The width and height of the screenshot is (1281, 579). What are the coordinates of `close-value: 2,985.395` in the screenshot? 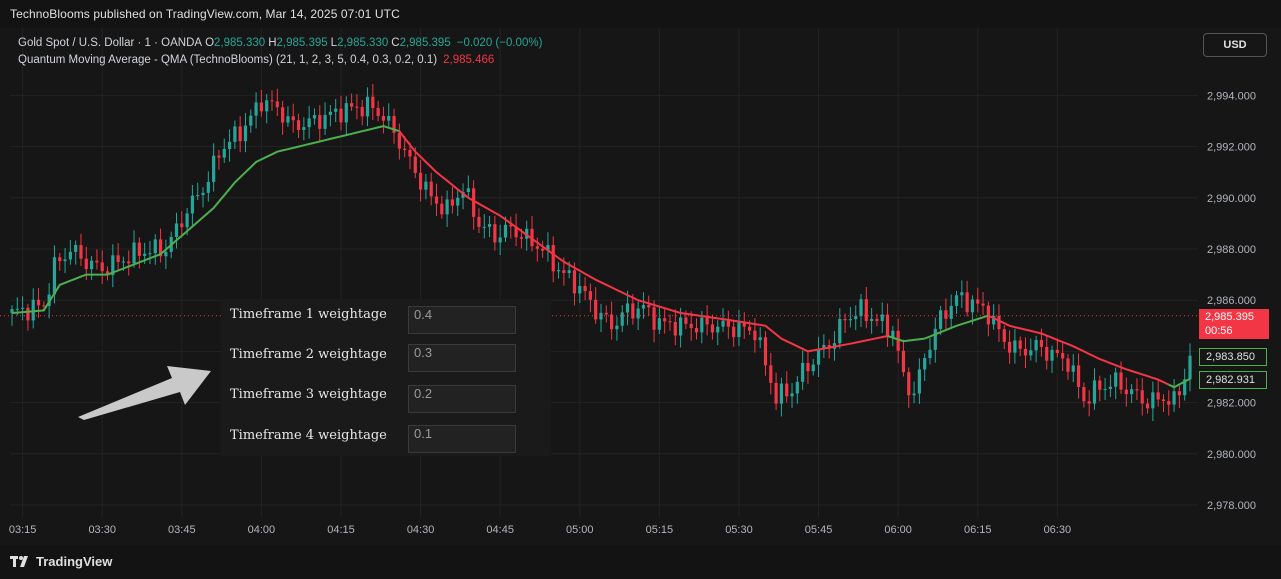 It's located at (425, 43).